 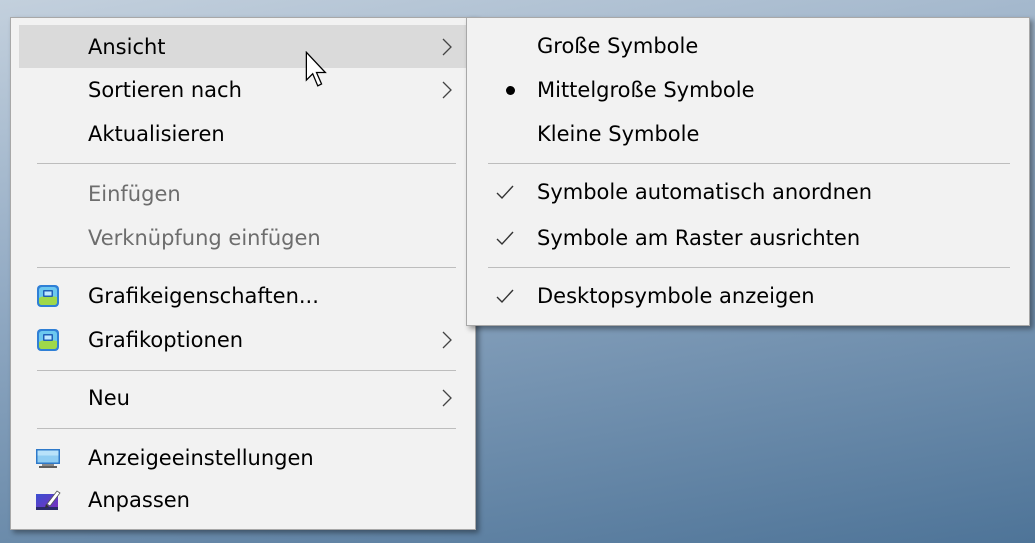 I want to click on menu-item-label: Anzeigeeinstellungen, so click(x=201, y=458).